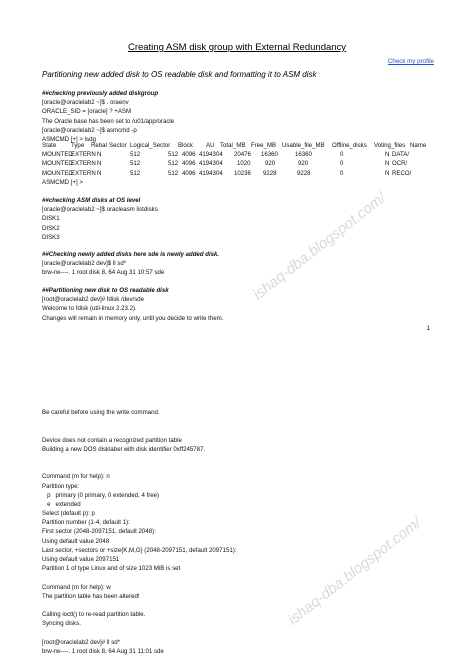 Image resolution: width=474 pixels, height=656 pixels. What do you see at coordinates (100, 93) in the screenshot?
I see `section-heading: ##checking previously added diskgroup` at bounding box center [100, 93].